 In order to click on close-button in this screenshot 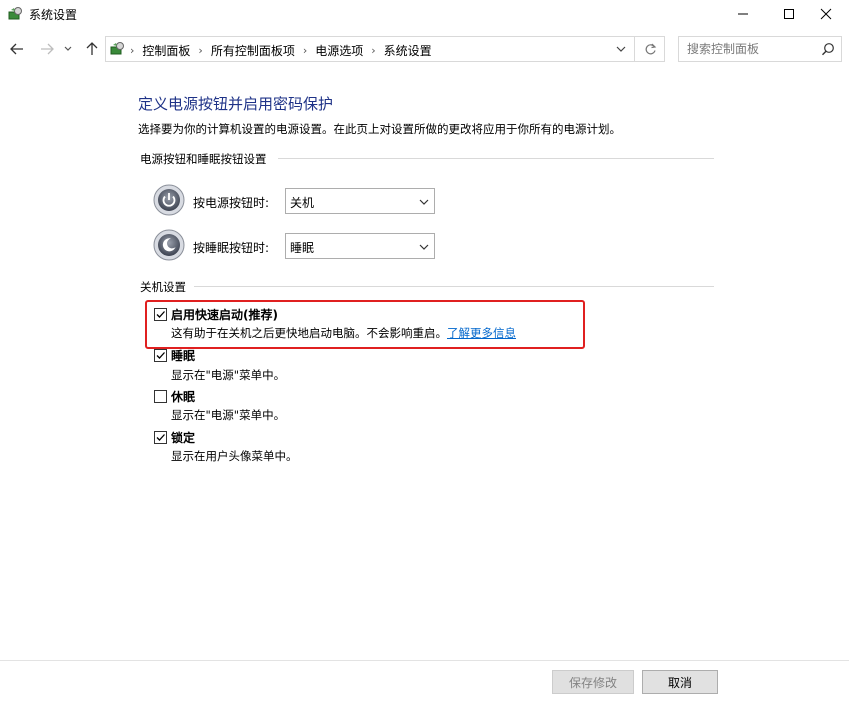, I will do `click(826, 14)`.